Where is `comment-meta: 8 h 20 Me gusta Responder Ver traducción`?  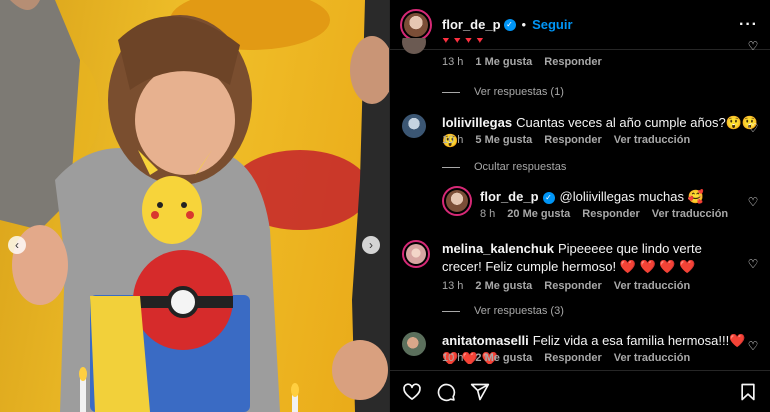 comment-meta: 8 h 20 Me gusta Responder Ver traducción is located at coordinates (604, 214).